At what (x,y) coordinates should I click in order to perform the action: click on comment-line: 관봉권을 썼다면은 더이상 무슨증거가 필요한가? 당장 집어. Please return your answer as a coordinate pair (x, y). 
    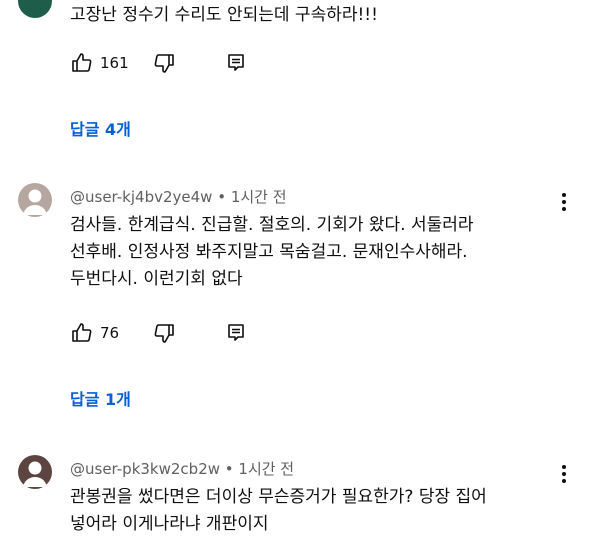
    Looking at the image, I should click on (278, 497).